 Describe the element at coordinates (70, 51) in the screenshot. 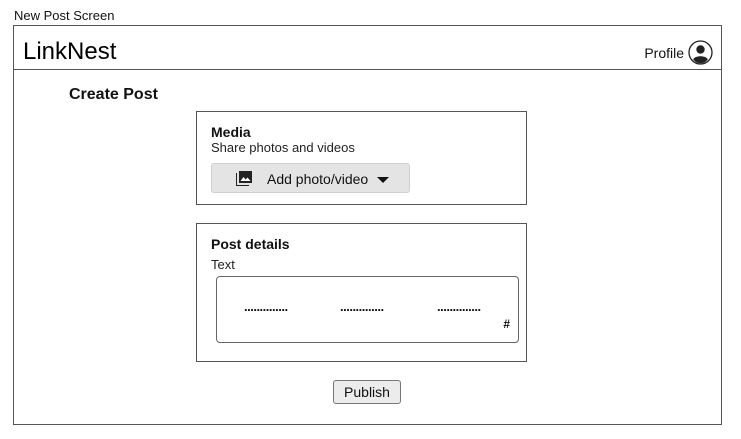

I see `app-title: LinkNest` at that location.